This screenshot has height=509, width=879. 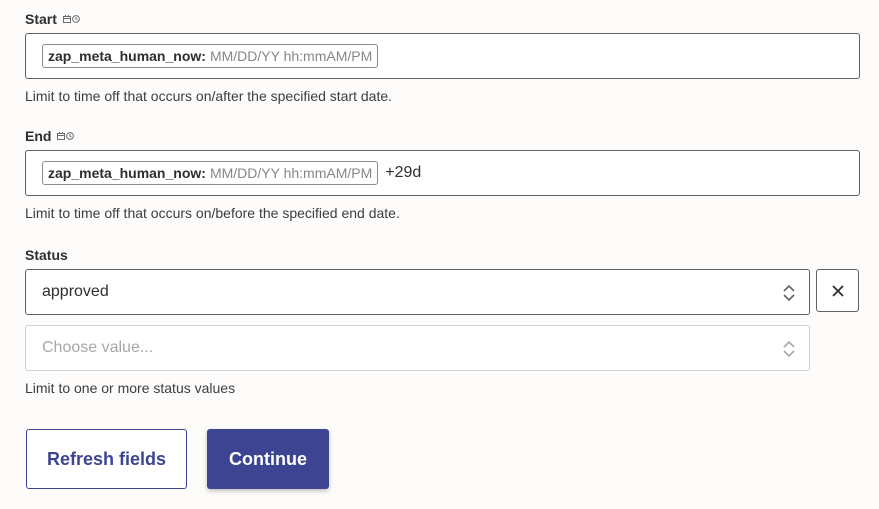 What do you see at coordinates (403, 172) in the screenshot?
I see `end-date-offset: +29d` at bounding box center [403, 172].